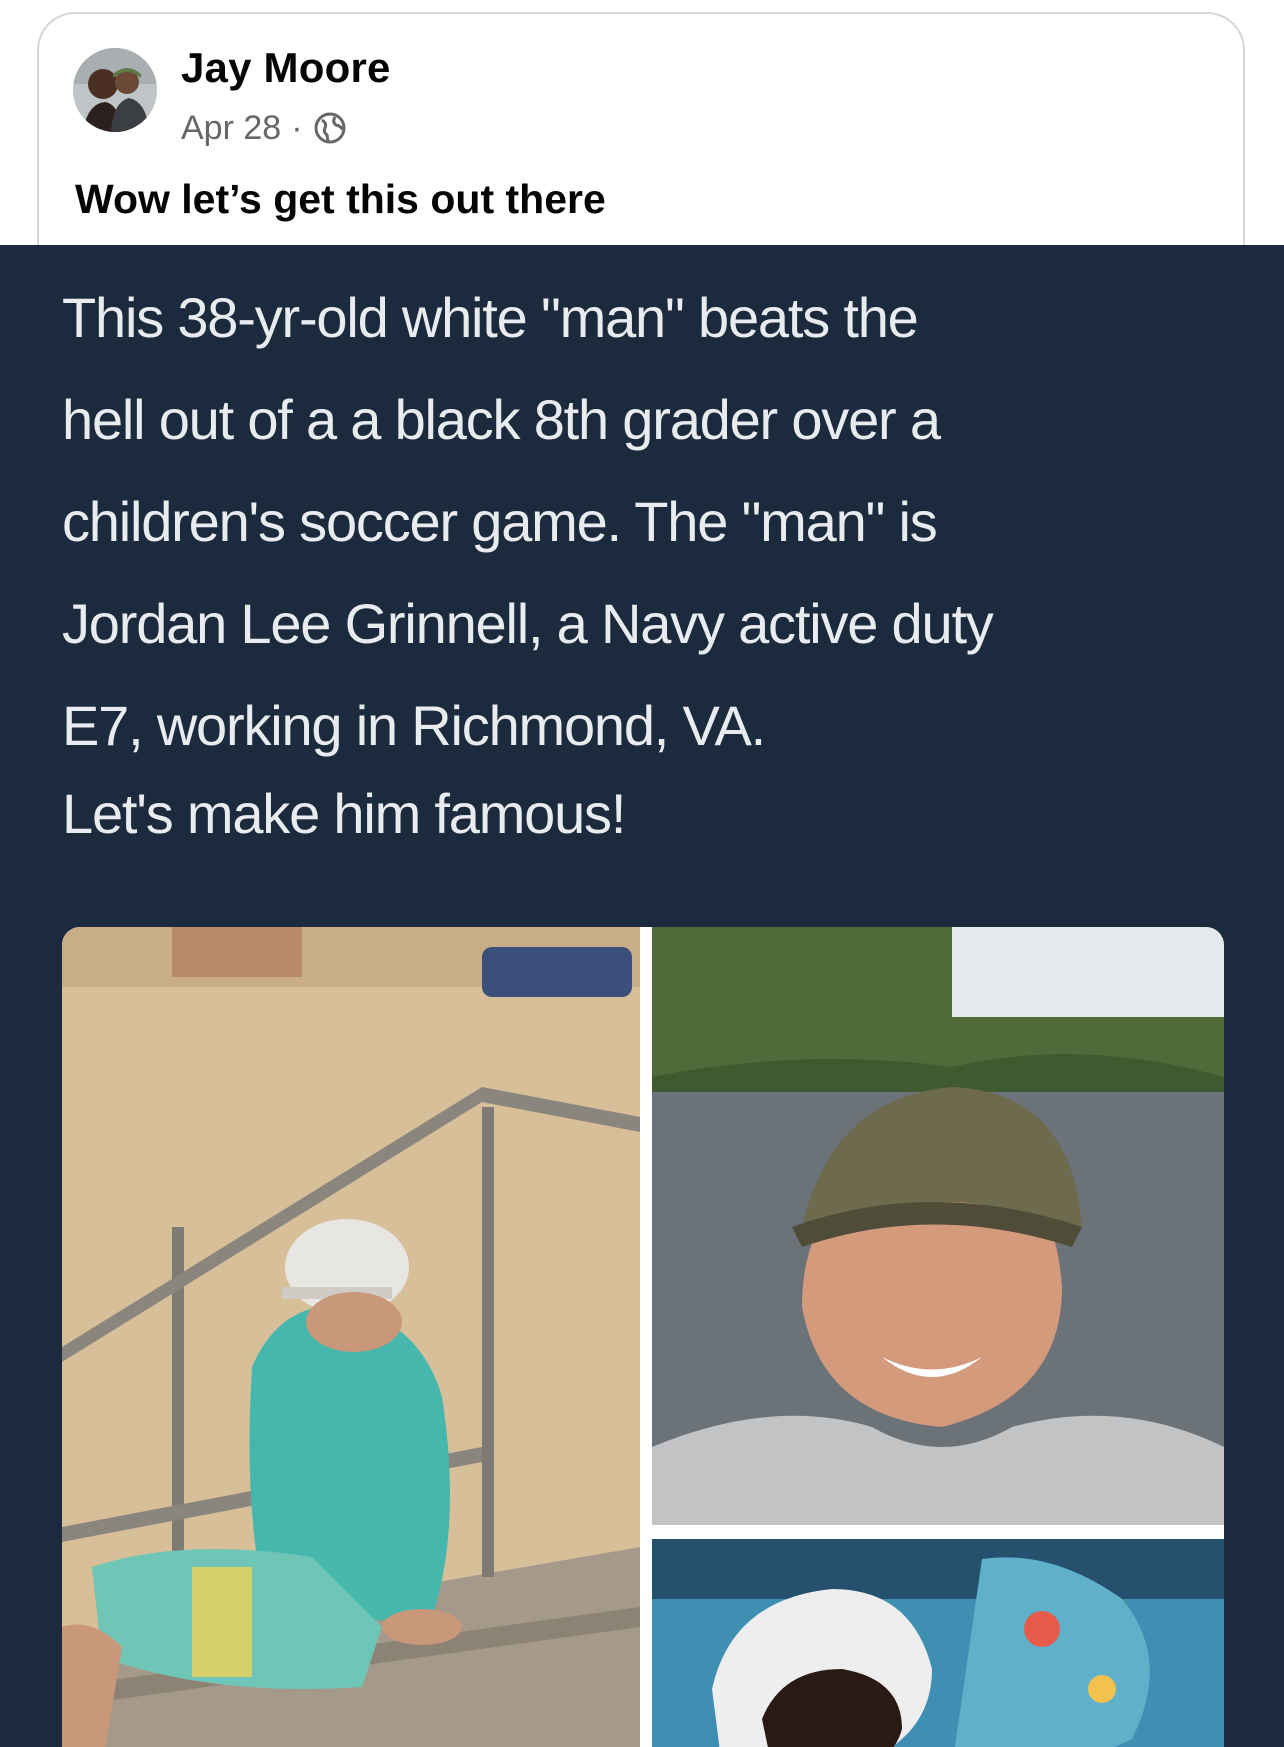  What do you see at coordinates (231, 128) in the screenshot?
I see `post-date: Apr 28` at bounding box center [231, 128].